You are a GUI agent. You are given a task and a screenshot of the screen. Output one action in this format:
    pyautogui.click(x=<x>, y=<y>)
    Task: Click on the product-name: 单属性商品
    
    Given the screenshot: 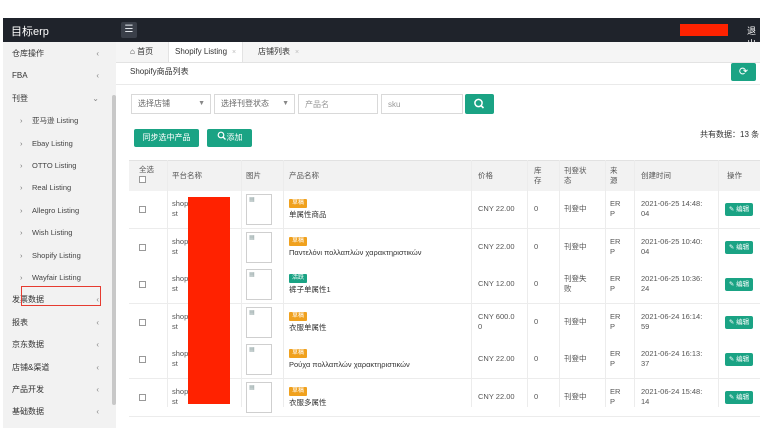 What is the action you would take?
    pyautogui.click(x=308, y=214)
    